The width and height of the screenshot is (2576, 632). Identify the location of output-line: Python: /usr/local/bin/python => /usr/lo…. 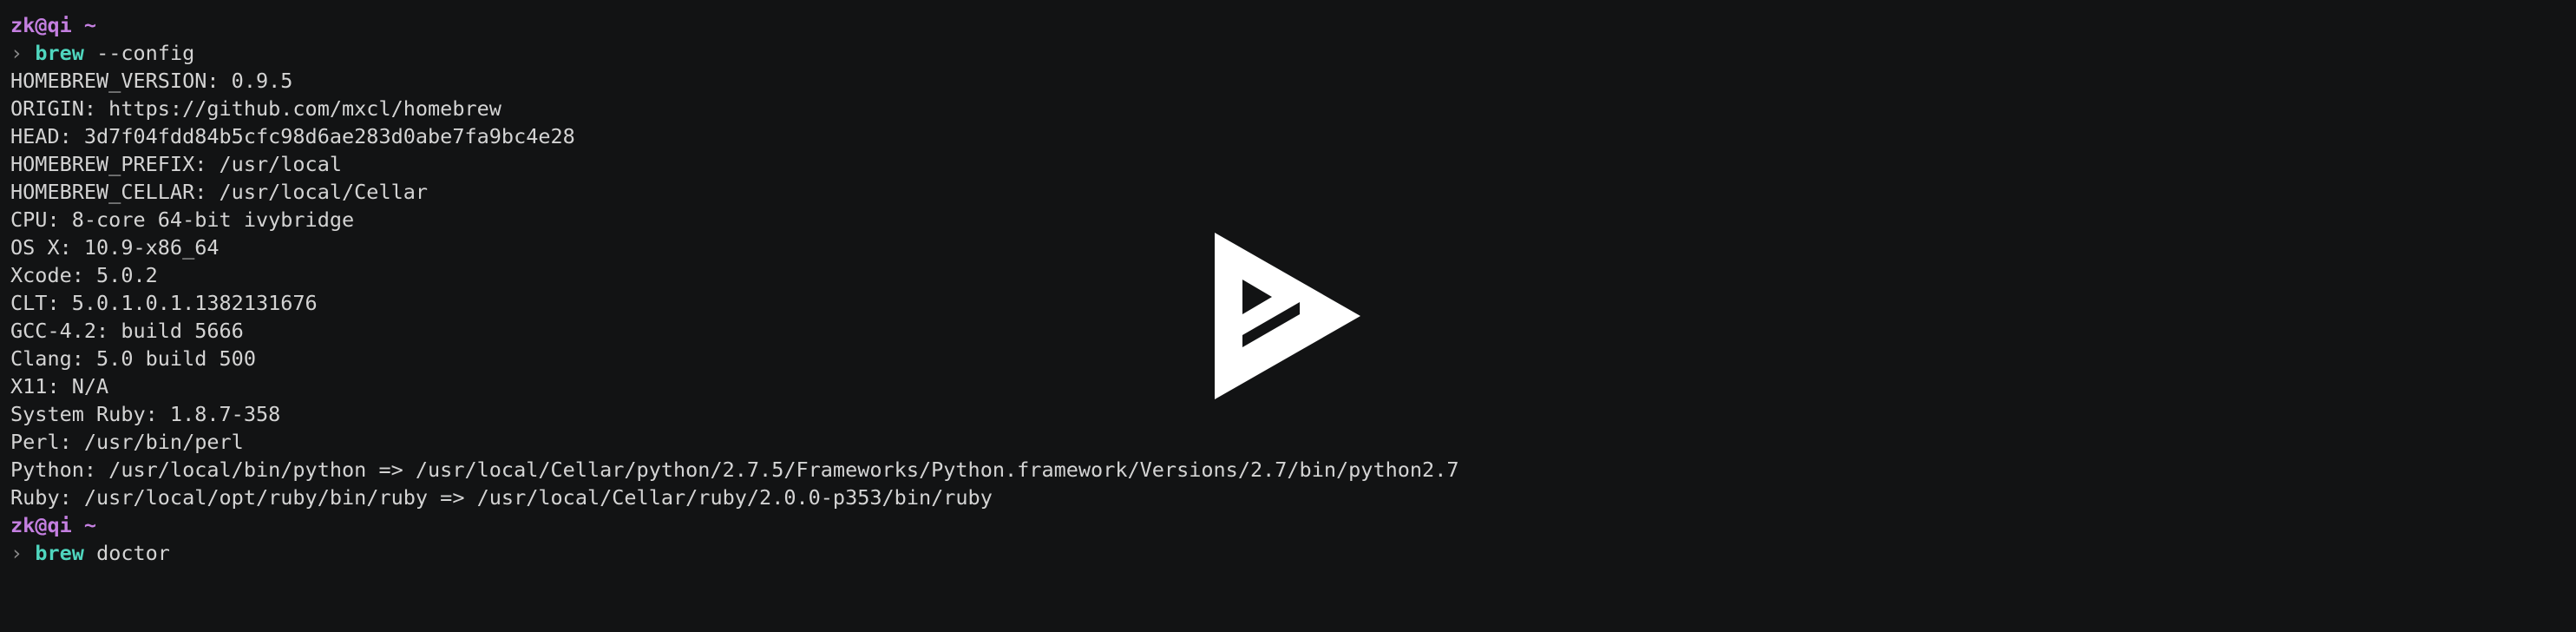
(734, 470).